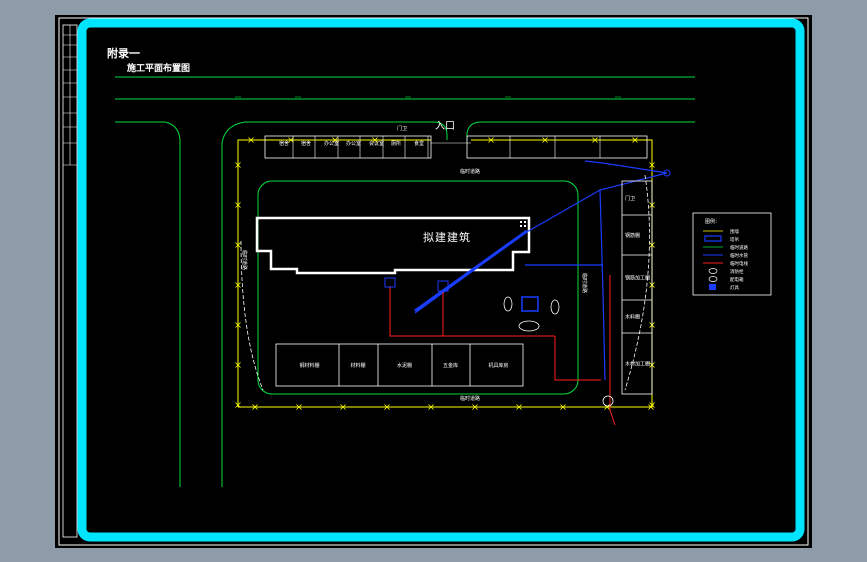  Describe the element at coordinates (739, 255) in the screenshot. I see `legend-item-label: 临时水管` at that location.